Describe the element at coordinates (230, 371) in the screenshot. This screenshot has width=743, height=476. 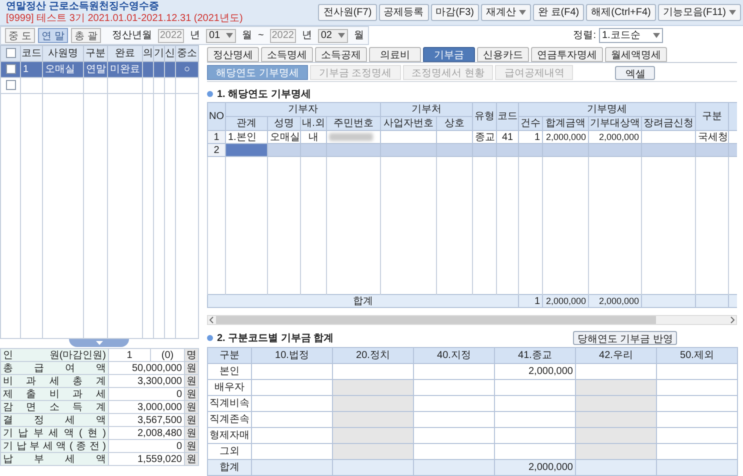
I see `row-label: 본인` at that location.